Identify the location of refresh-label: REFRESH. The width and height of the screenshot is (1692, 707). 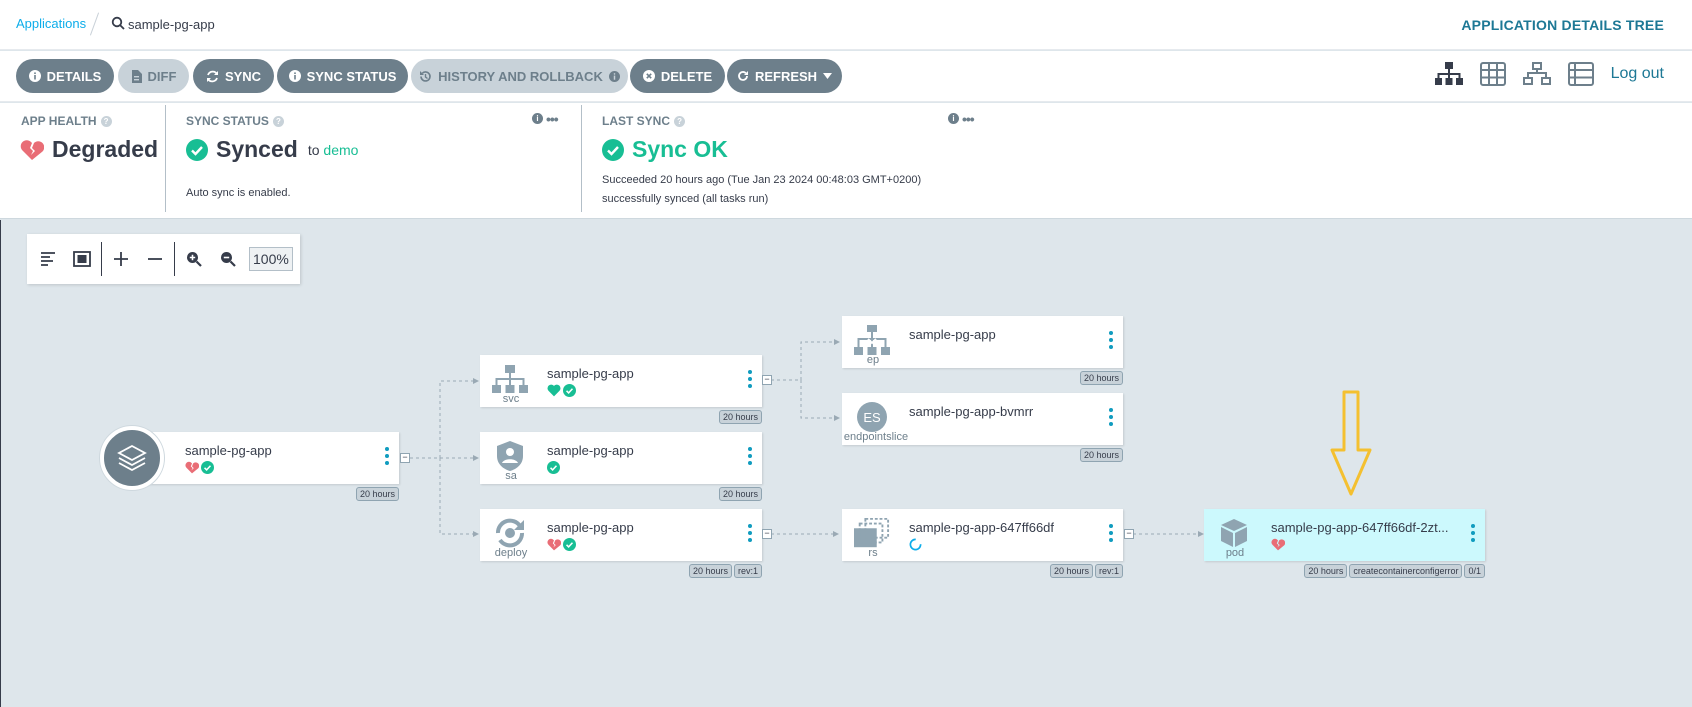
(786, 76).